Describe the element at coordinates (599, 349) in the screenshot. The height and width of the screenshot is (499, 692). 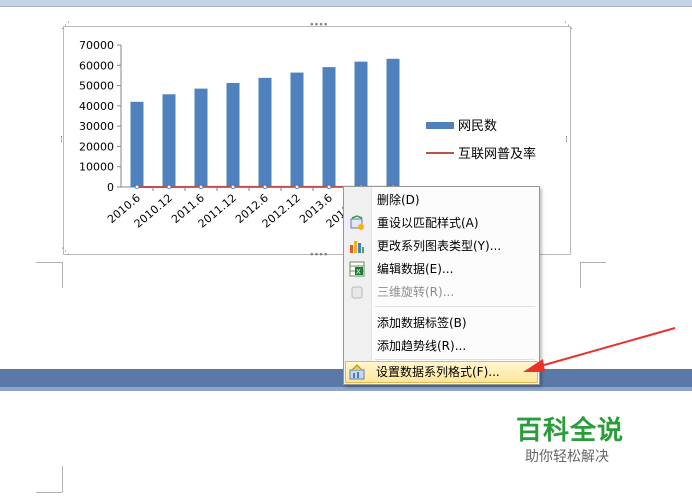
I see `annotation-arrow` at that location.